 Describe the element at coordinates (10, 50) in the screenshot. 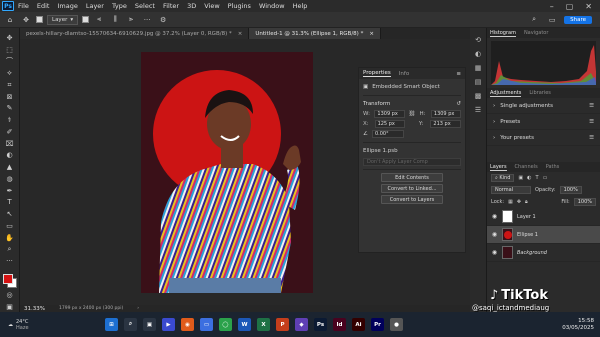

I see `marquee-tool-icon: ⬚` at that location.